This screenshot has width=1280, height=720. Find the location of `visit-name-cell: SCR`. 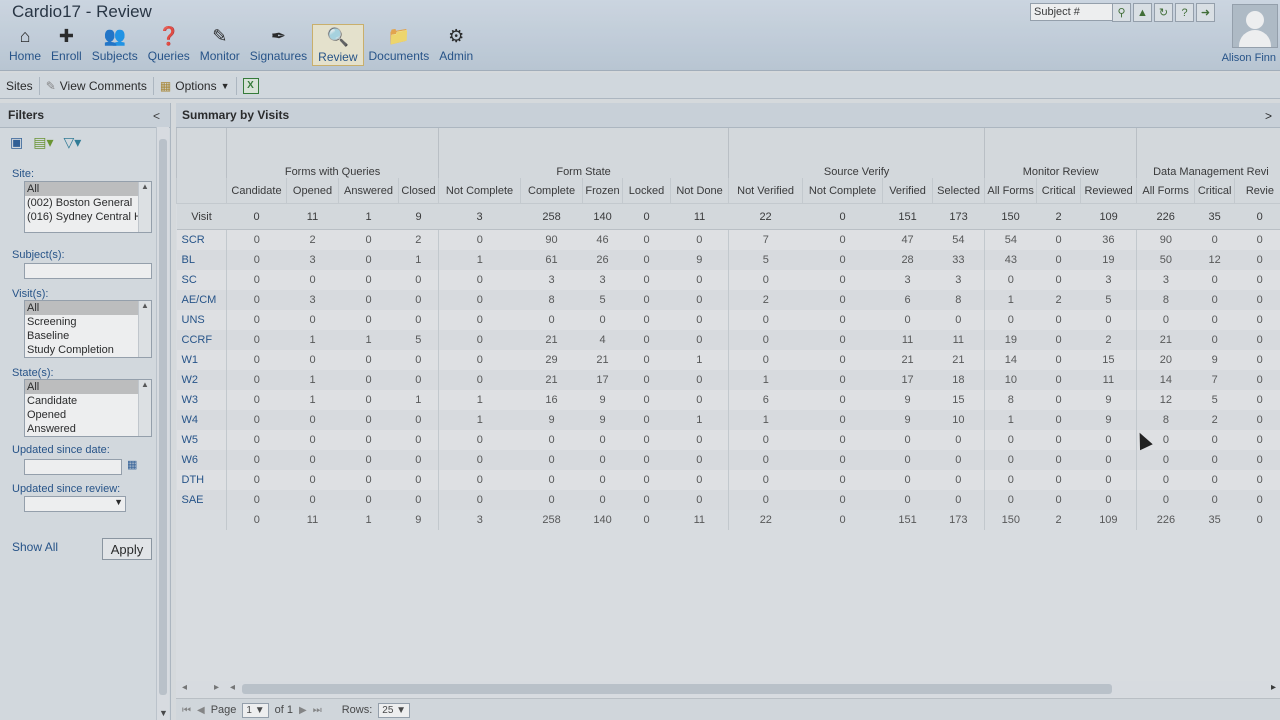

visit-name-cell: SCR is located at coordinates (201, 239).